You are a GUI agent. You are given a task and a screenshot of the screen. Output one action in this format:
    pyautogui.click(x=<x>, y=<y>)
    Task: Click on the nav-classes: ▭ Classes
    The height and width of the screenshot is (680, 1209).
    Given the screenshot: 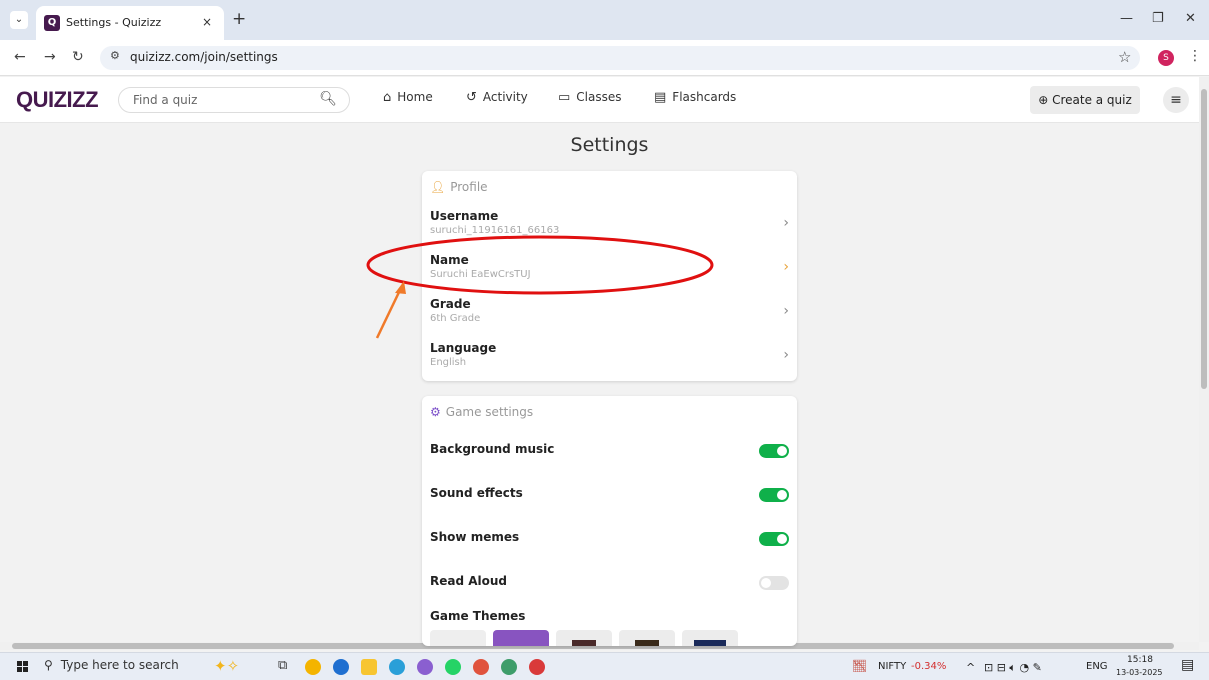 What is the action you would take?
    pyautogui.click(x=590, y=97)
    